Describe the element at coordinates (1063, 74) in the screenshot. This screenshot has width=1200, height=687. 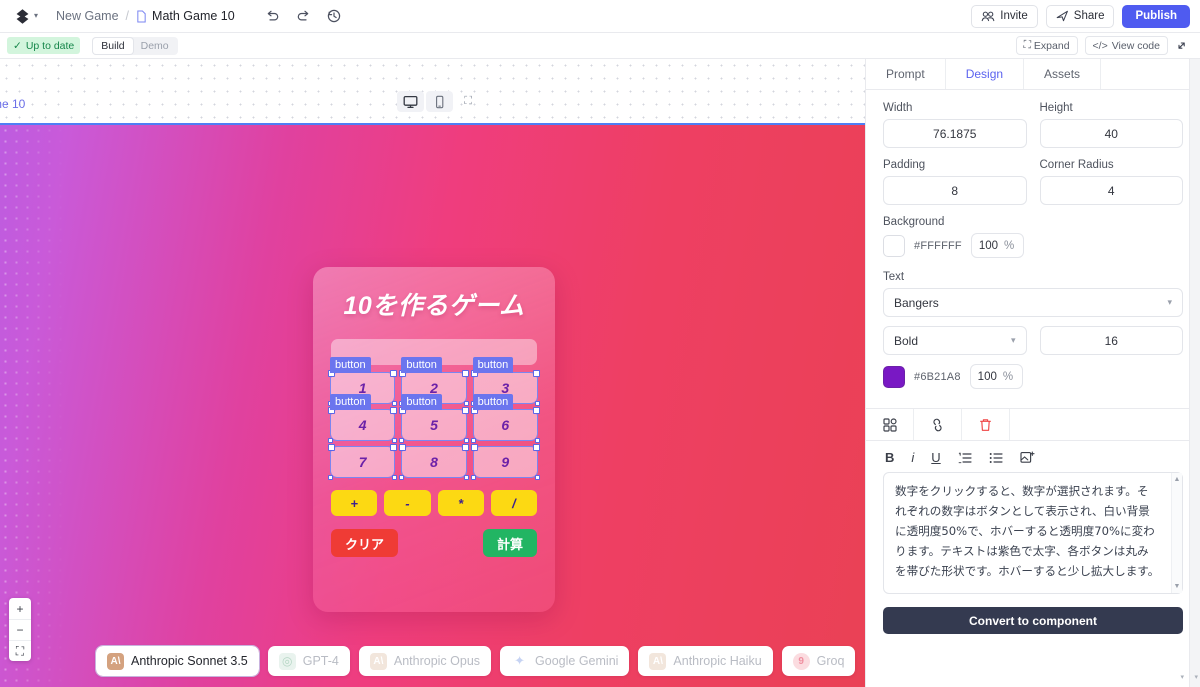
I see `tab-assets: Assets` at that location.